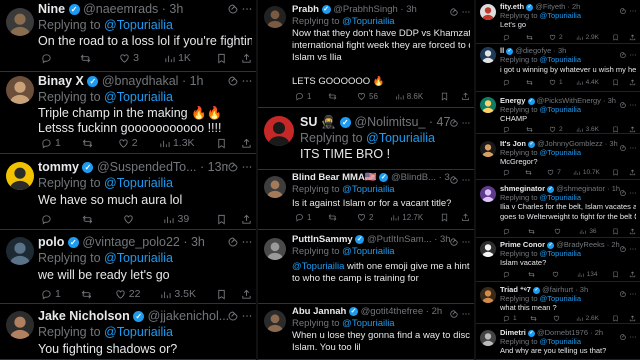  I want to click on views-button: 12.7K, so click(405, 217).